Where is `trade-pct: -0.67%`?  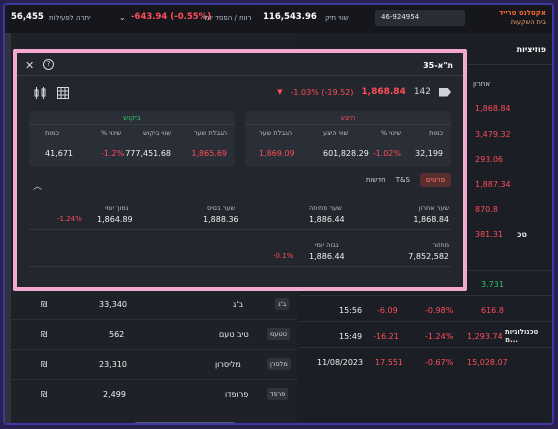
trade-pct: -0.67% is located at coordinates (439, 362).